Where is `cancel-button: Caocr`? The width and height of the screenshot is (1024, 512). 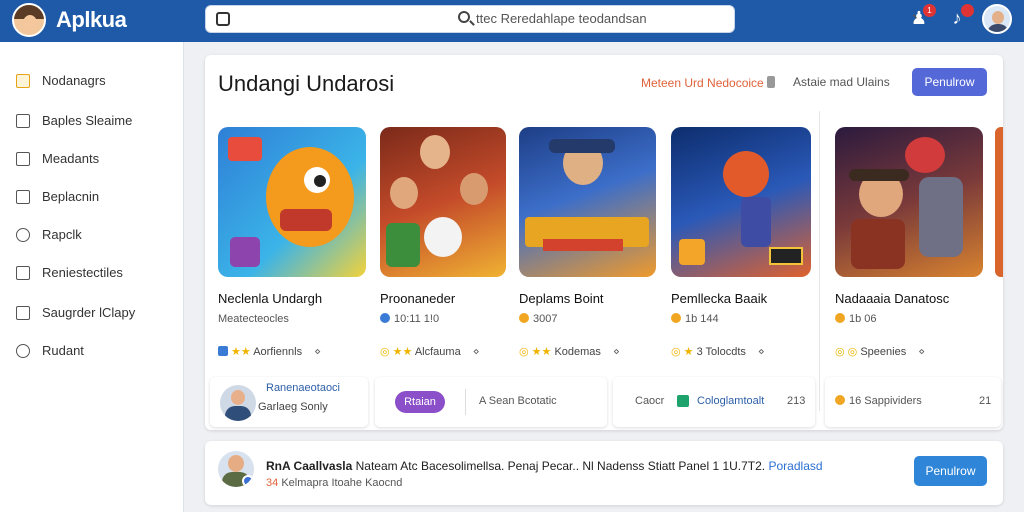
cancel-button: Caocr is located at coordinates (649, 401).